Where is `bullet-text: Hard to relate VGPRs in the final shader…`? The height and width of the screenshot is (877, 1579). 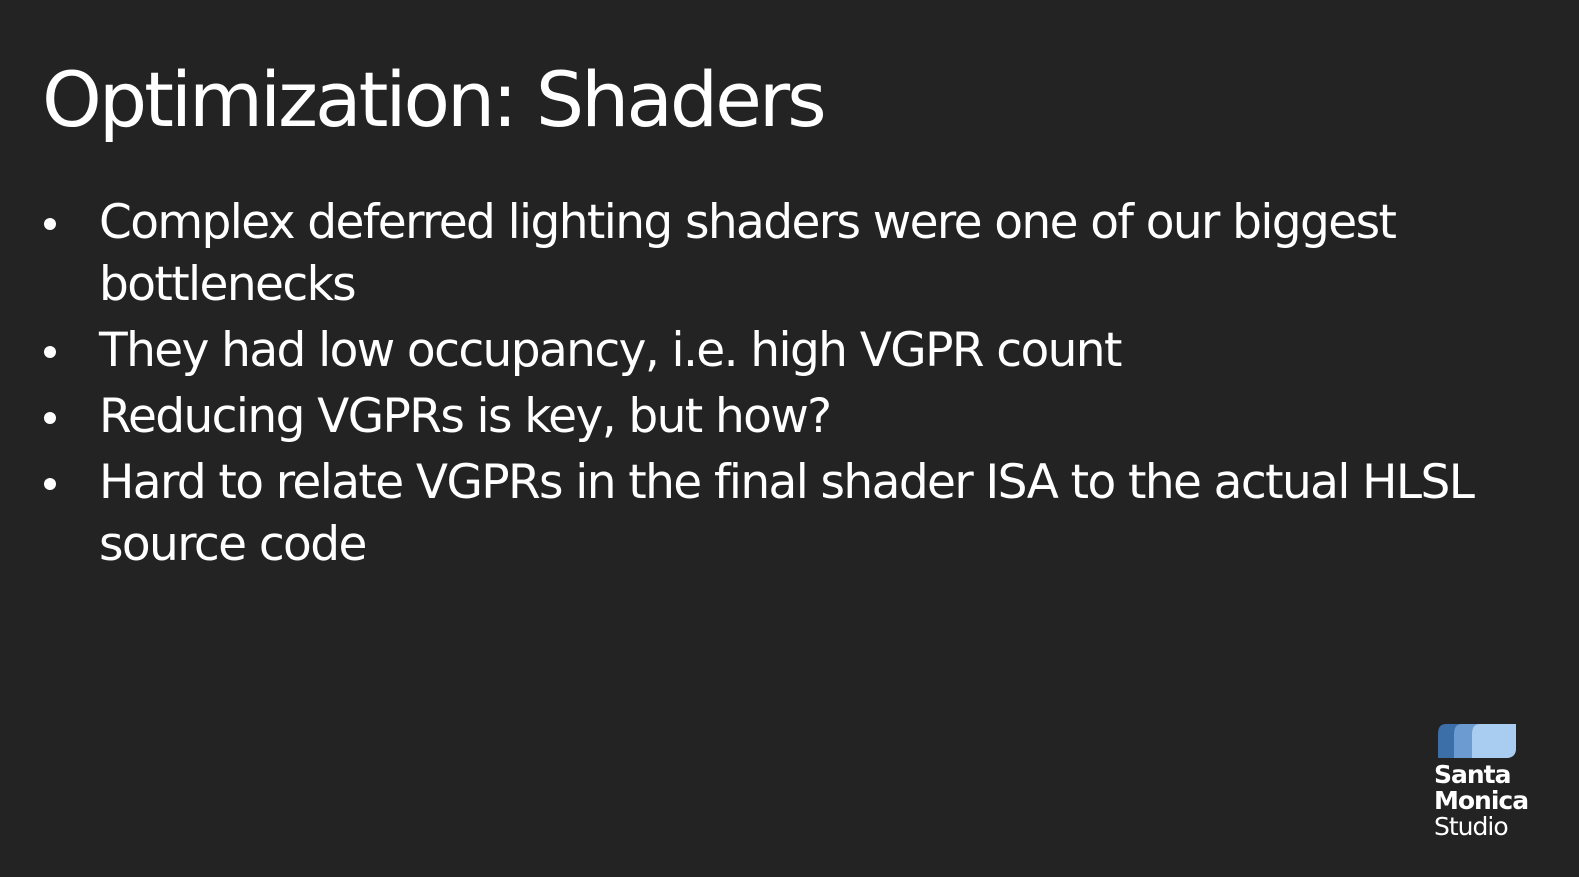
bullet-text: Hard to relate VGPRs in the final shader… is located at coordinates (787, 513).